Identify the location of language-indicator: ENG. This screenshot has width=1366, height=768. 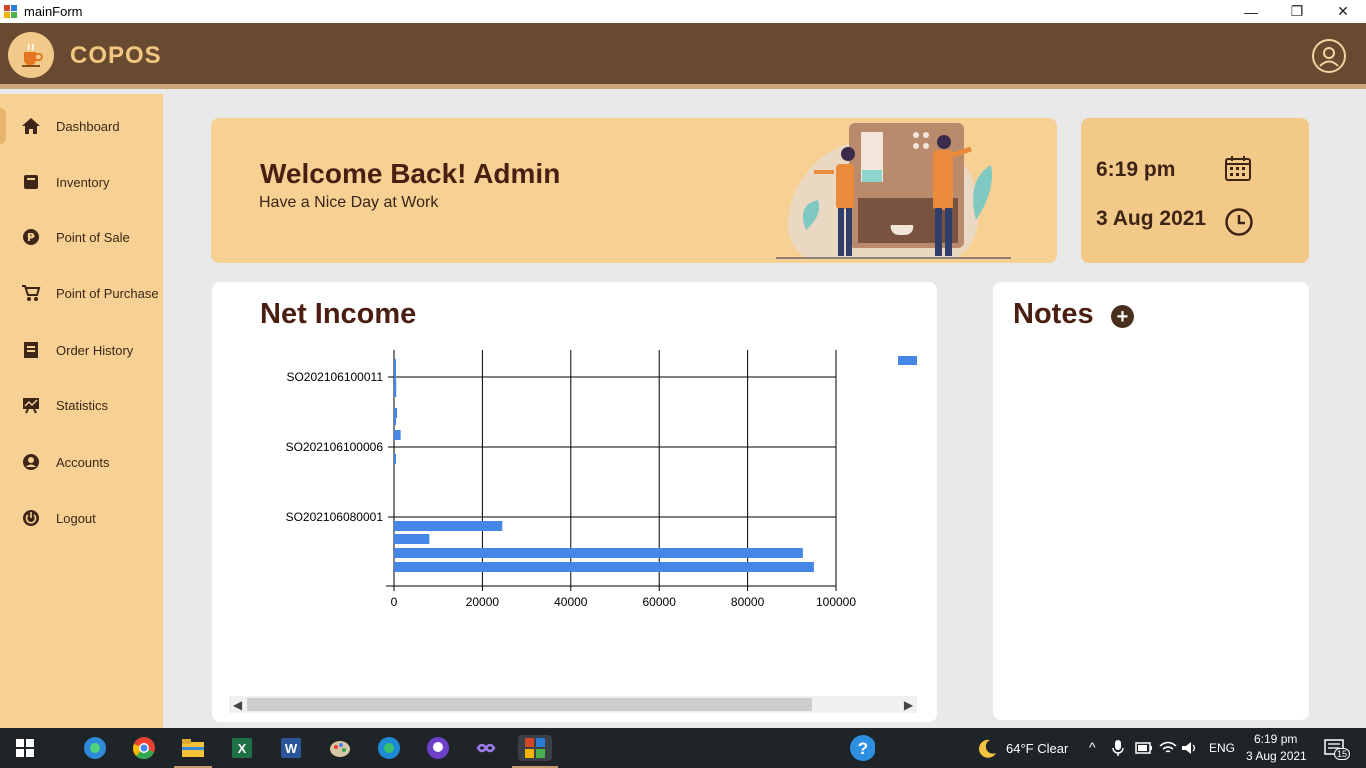
(1222, 748).